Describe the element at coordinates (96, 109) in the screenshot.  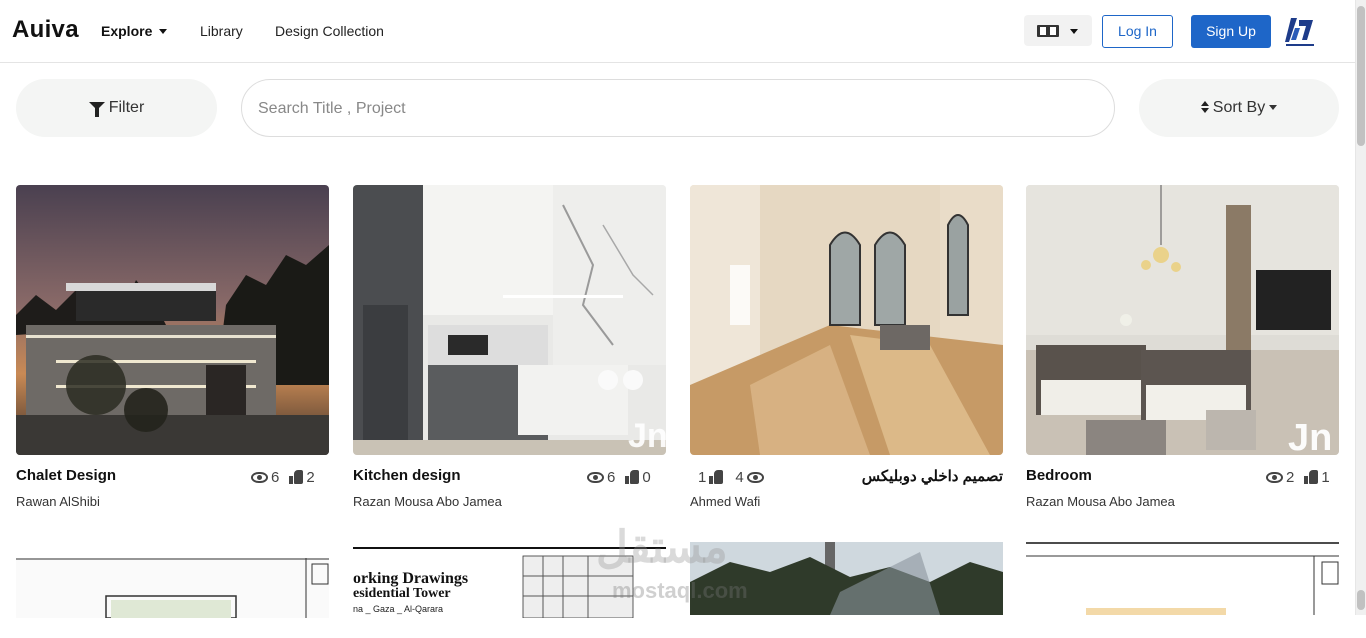
I see `filter-icon` at that location.